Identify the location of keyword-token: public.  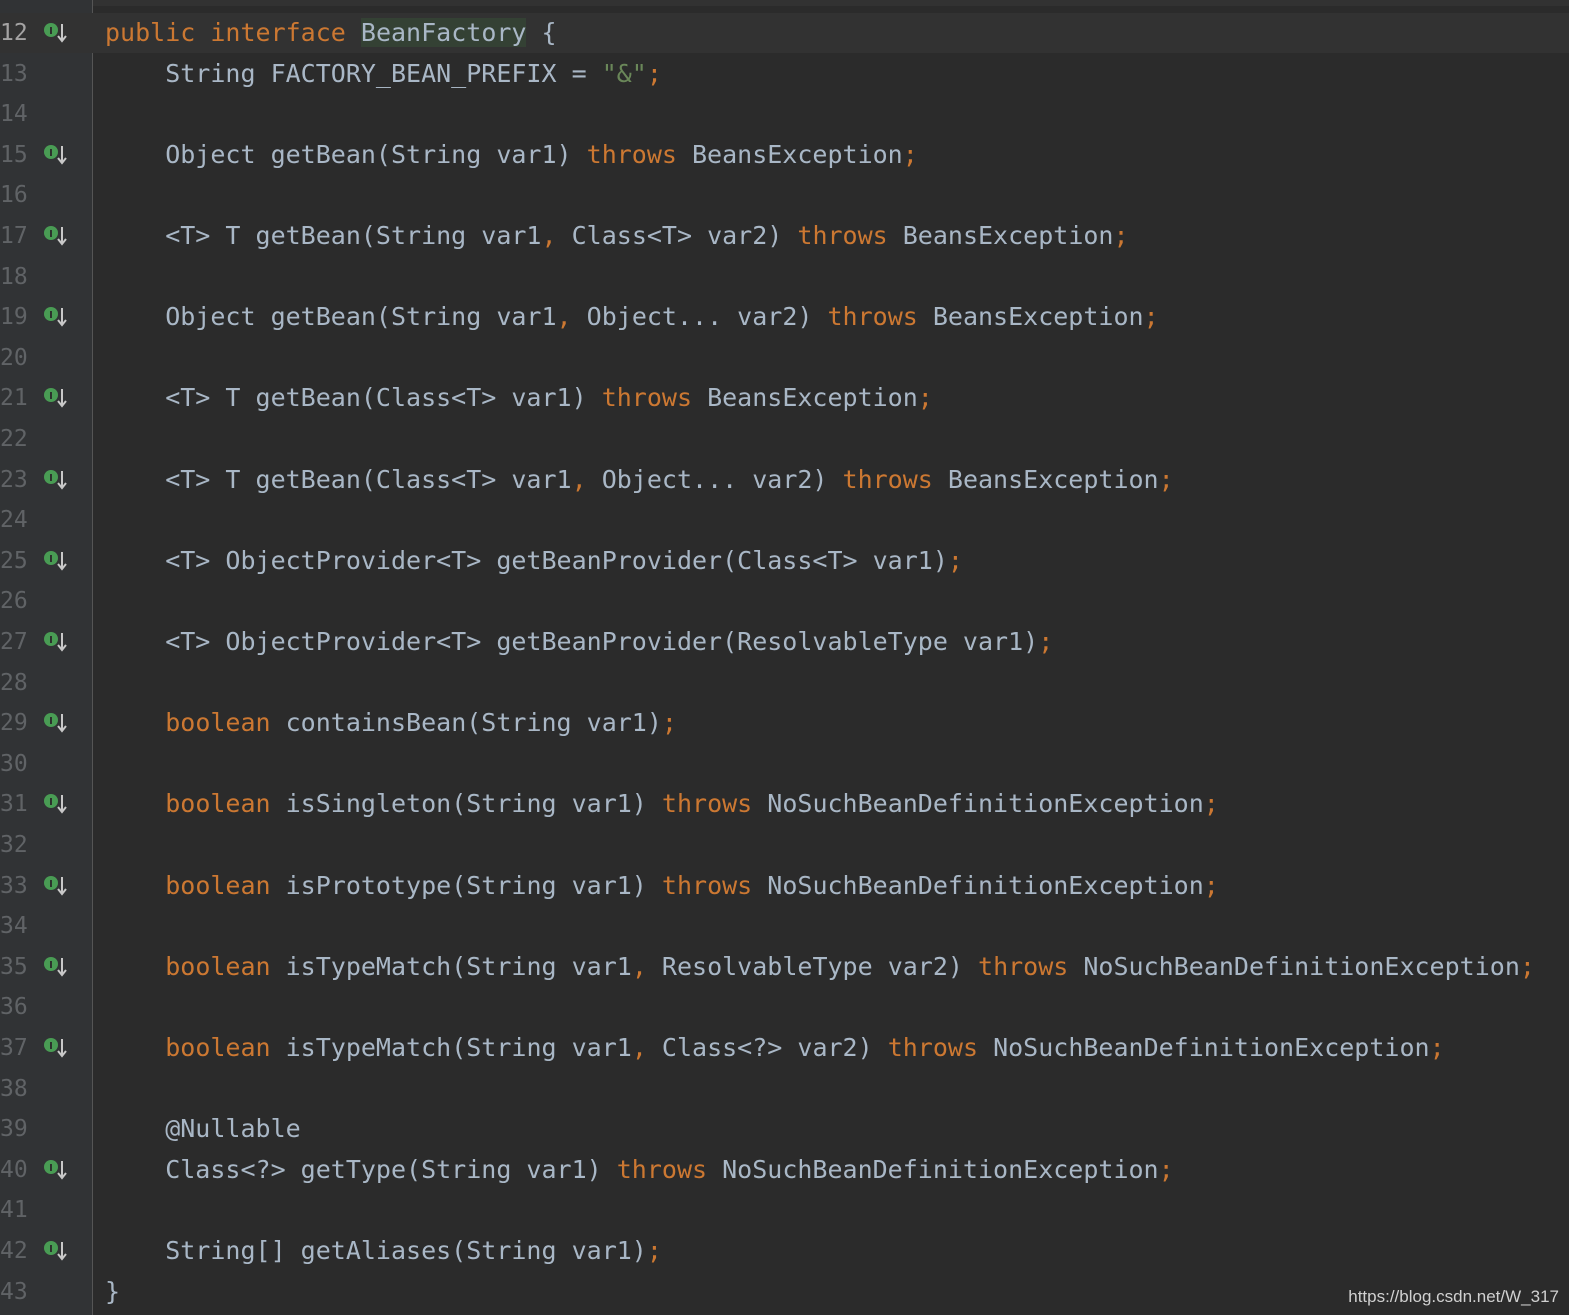
(150, 32).